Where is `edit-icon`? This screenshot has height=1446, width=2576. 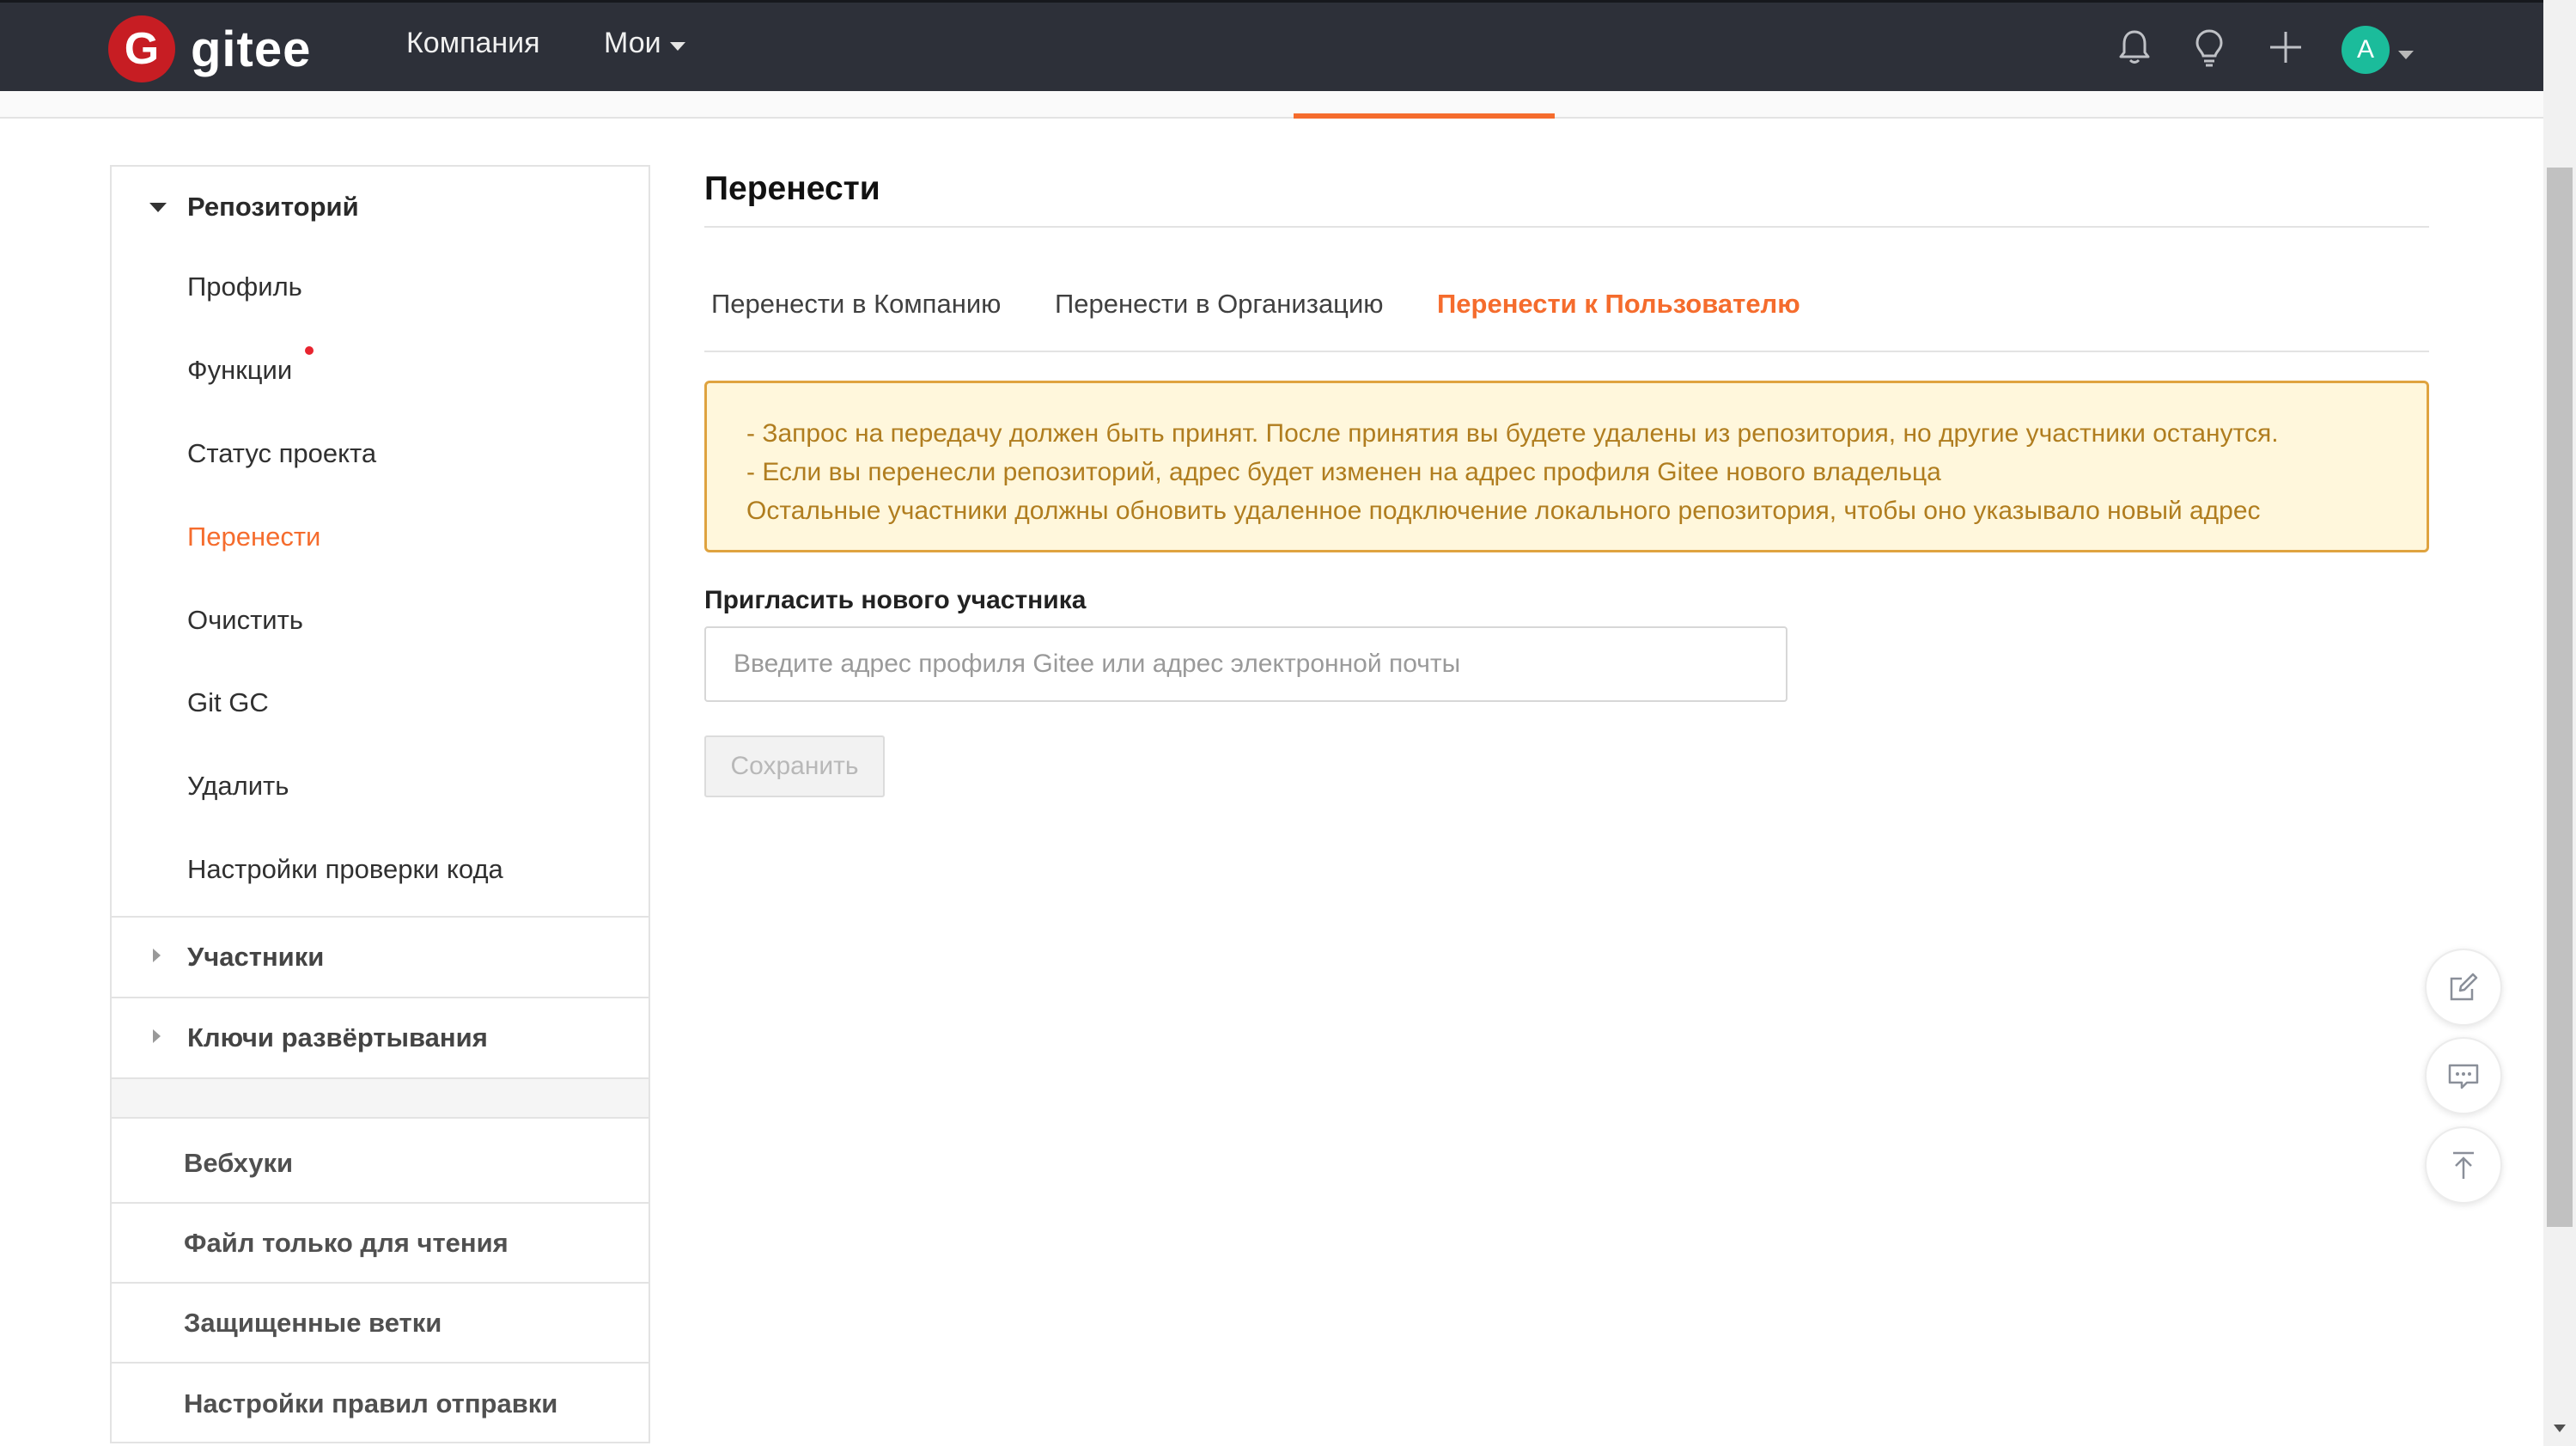
edit-icon is located at coordinates (2464, 987).